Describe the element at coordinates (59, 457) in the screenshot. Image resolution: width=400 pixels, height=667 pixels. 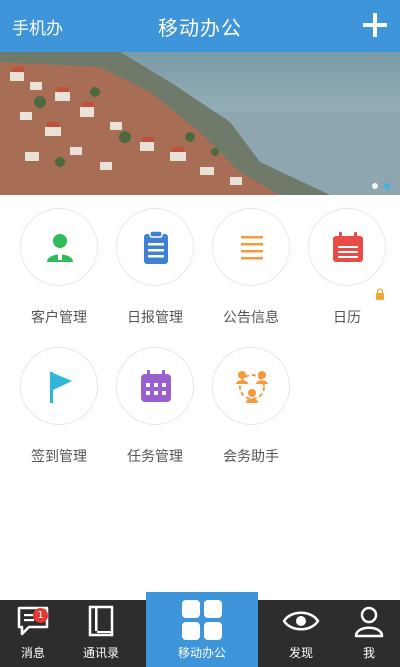
I see `app-label: 签到管理` at that location.